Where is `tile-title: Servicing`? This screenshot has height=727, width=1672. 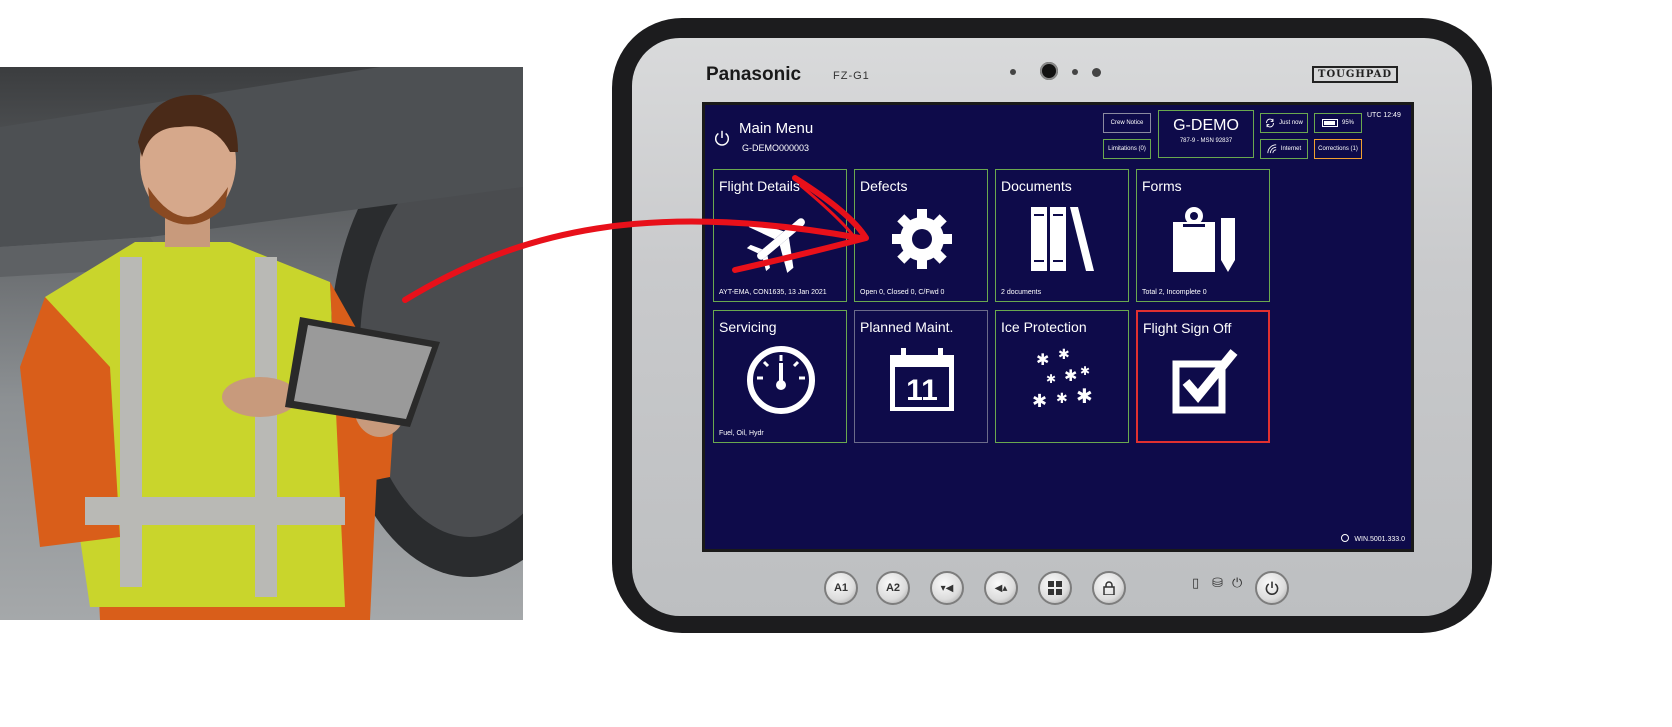 tile-title: Servicing is located at coordinates (748, 327).